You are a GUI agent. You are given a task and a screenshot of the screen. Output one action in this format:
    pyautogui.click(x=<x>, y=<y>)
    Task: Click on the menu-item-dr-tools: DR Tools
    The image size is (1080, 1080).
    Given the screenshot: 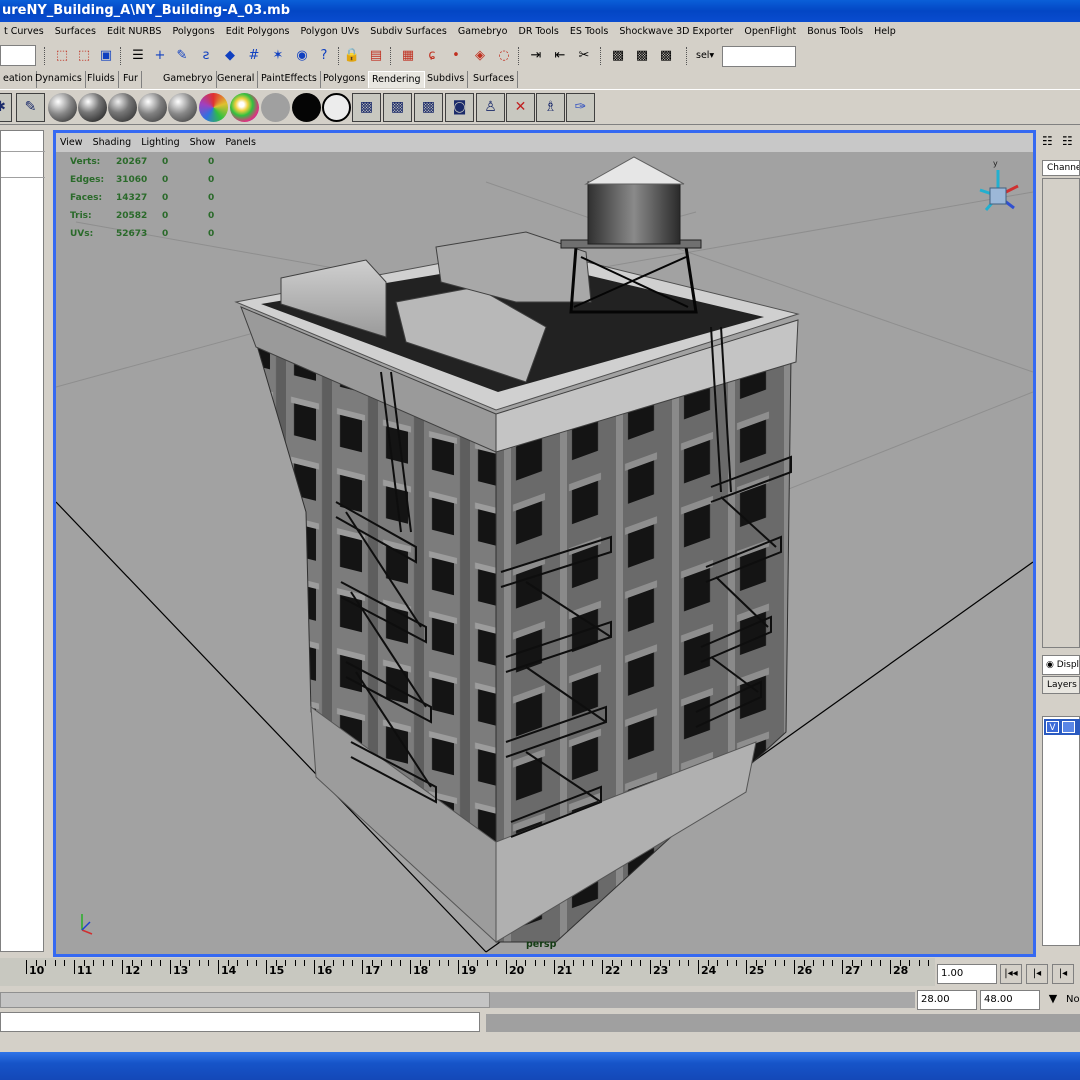 What is the action you would take?
    pyautogui.click(x=539, y=32)
    